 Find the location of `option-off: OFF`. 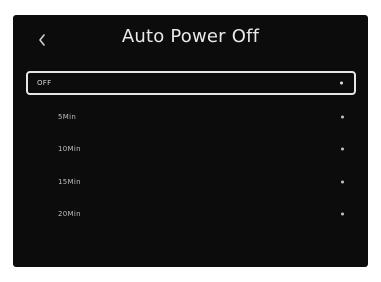

option-off: OFF is located at coordinates (191, 83).